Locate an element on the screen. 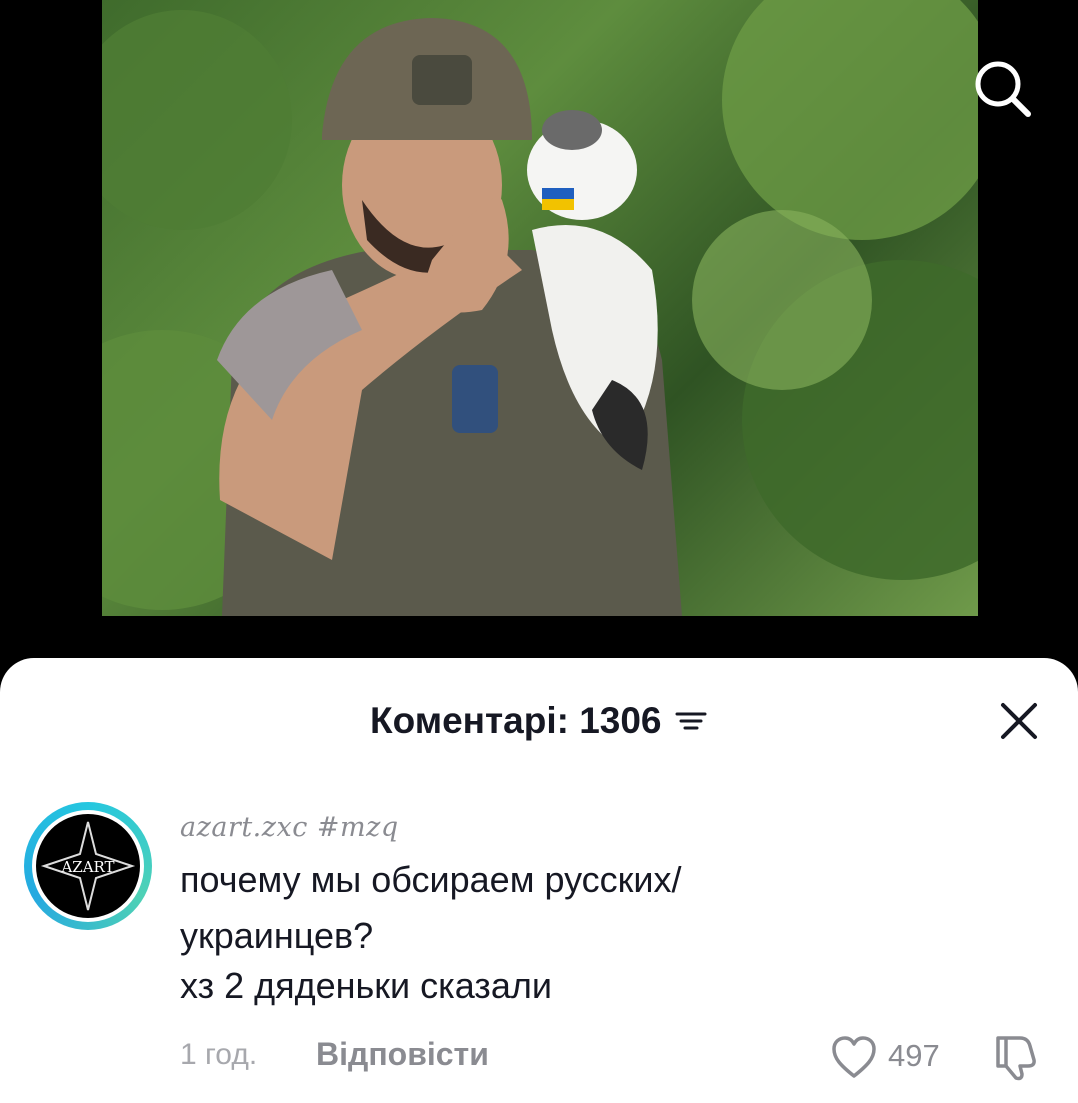  thumbs-down-icon is located at coordinates (1016, 1058).